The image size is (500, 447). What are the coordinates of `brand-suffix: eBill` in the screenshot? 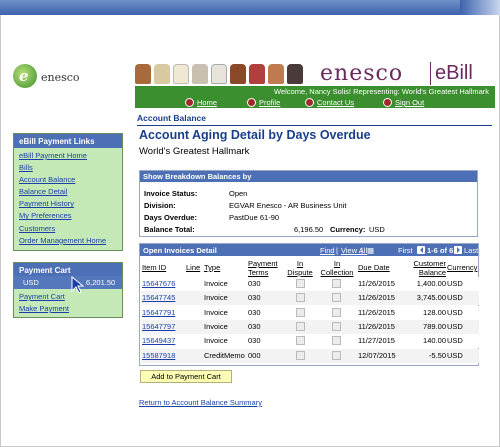 It's located at (451, 73).